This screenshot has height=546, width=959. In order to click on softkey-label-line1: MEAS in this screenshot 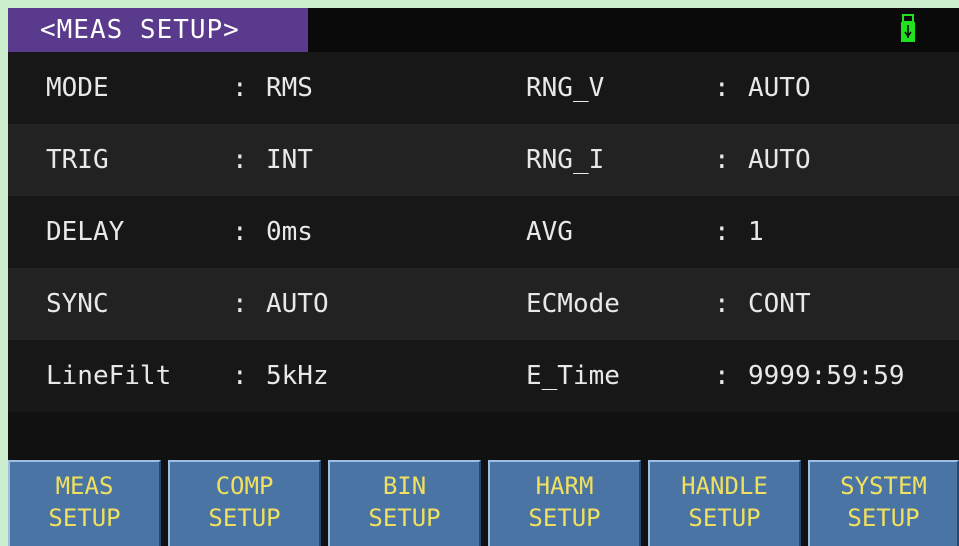, I will do `click(84, 486)`.